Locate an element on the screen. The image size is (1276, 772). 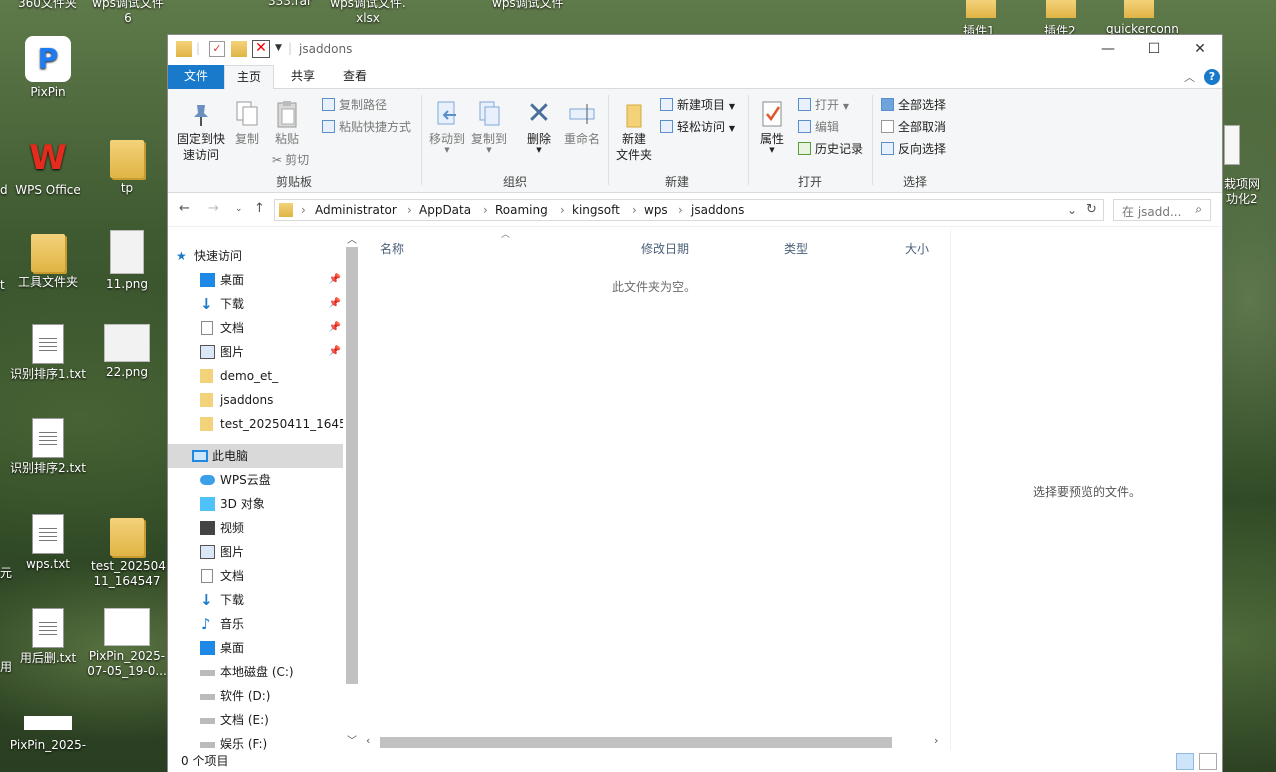
search-input: 在 jsadd... ⌕ is located at coordinates (1162, 210).